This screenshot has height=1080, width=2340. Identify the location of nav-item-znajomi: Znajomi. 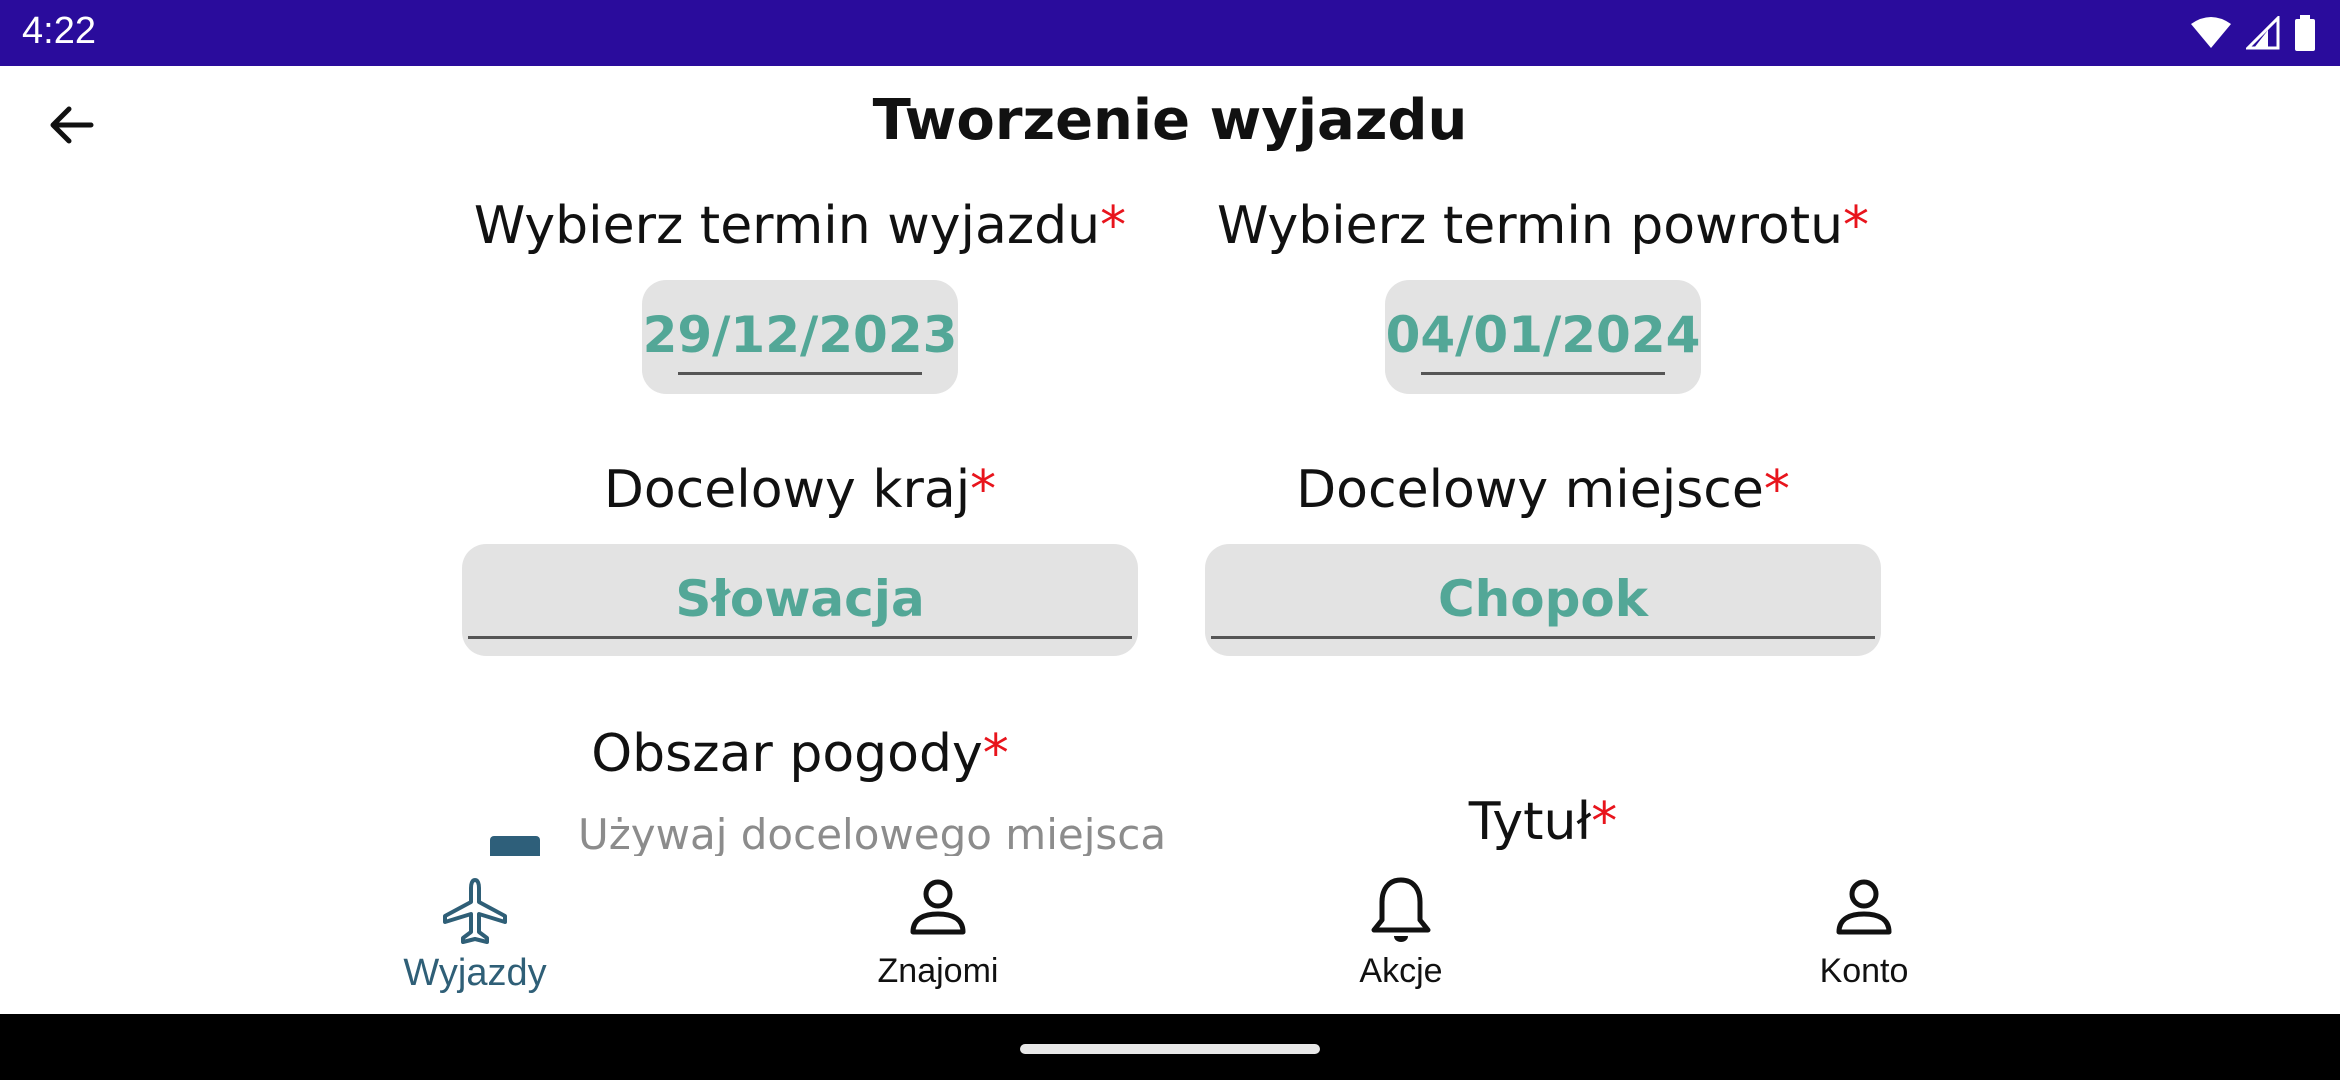
(938, 935).